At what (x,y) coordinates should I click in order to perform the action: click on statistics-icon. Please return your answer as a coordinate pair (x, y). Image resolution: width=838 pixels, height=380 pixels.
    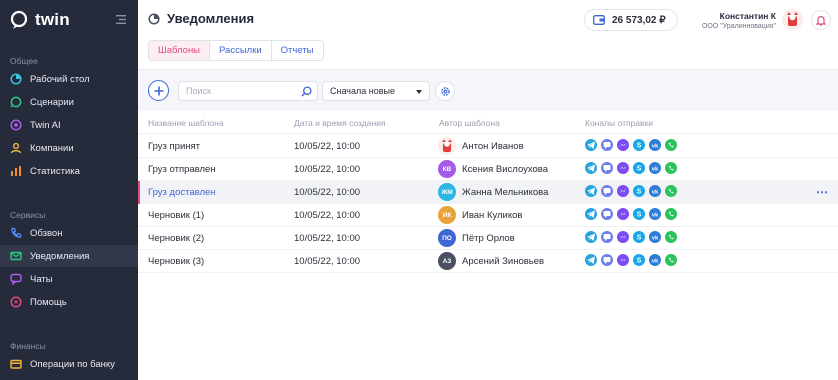
    Looking at the image, I should click on (16, 171).